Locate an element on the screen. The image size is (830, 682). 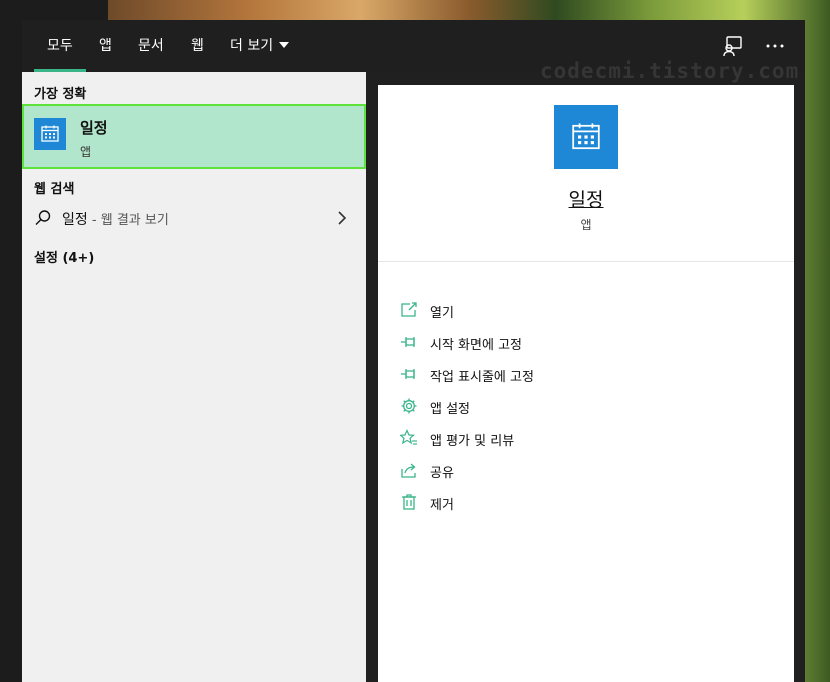
chevron-right-icon is located at coordinates (342, 220).